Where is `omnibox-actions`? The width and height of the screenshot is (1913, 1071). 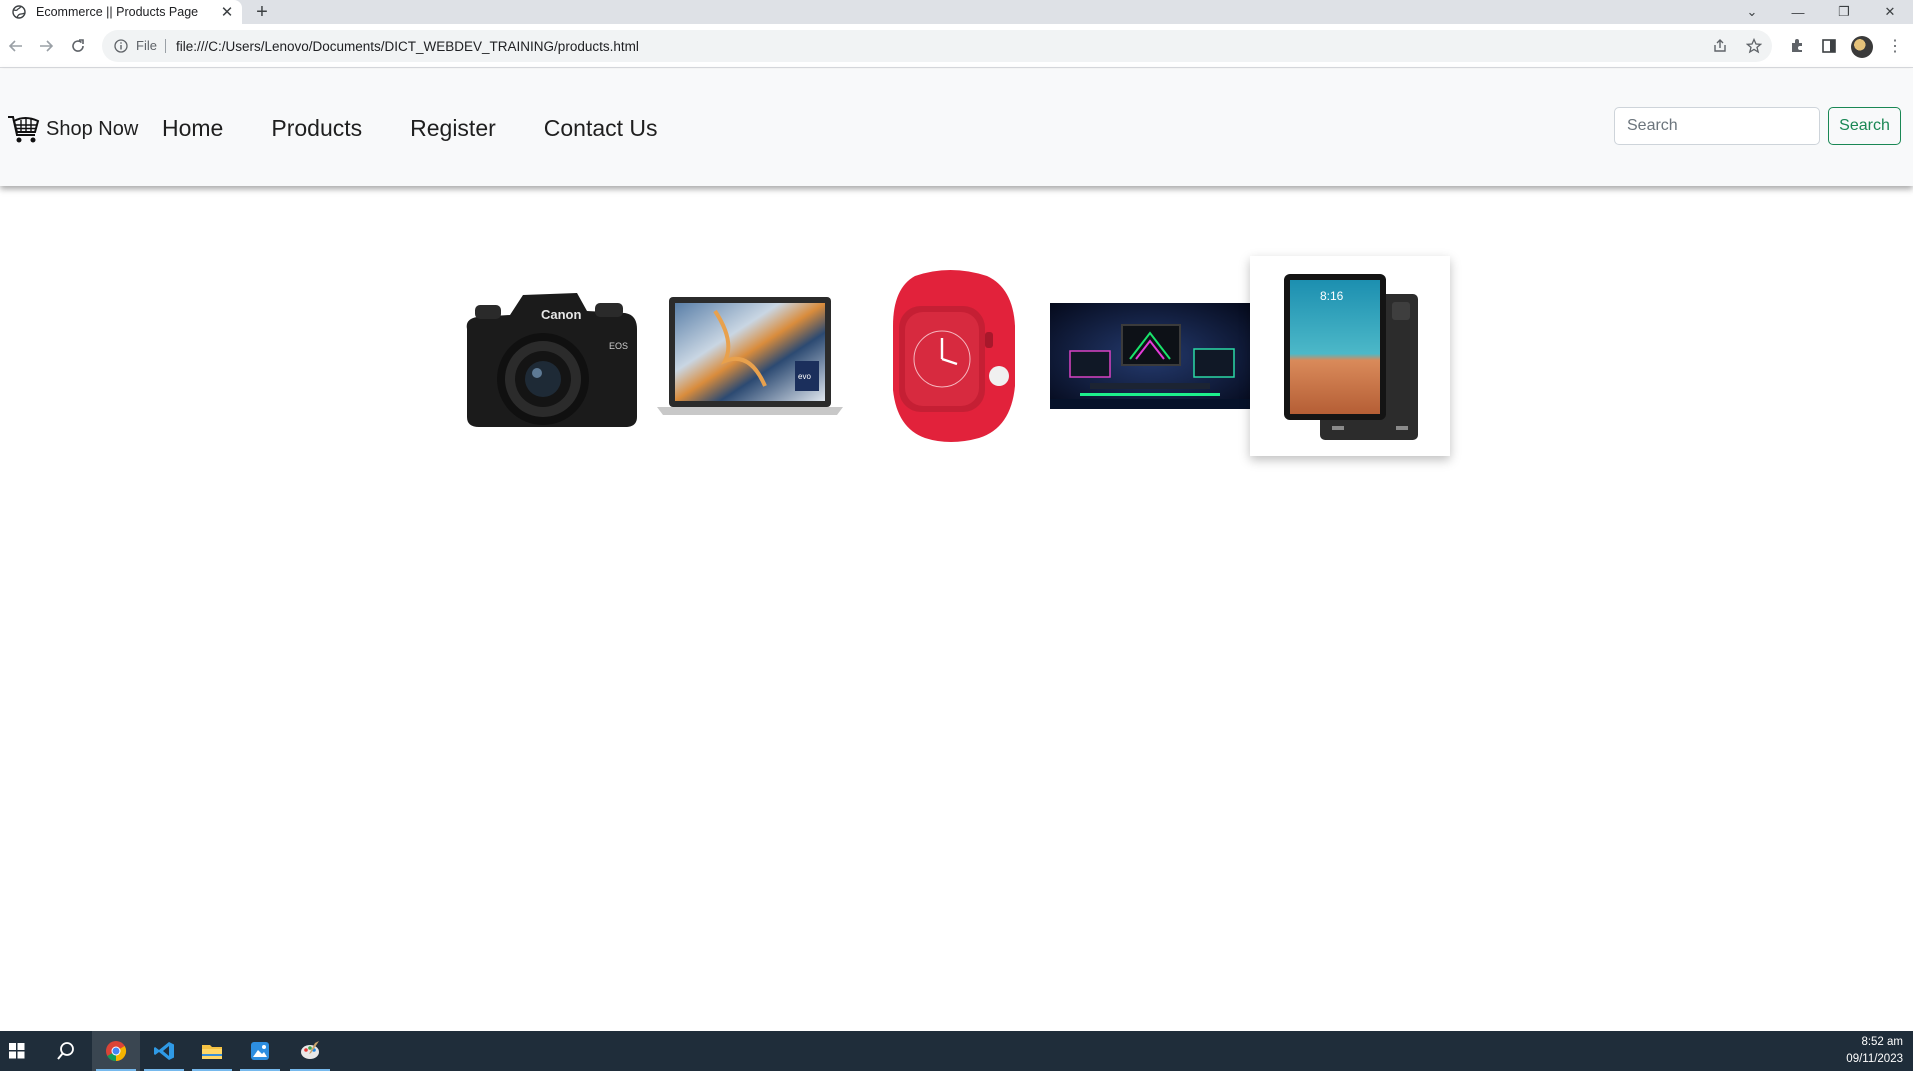
omnibox-actions is located at coordinates (1737, 46).